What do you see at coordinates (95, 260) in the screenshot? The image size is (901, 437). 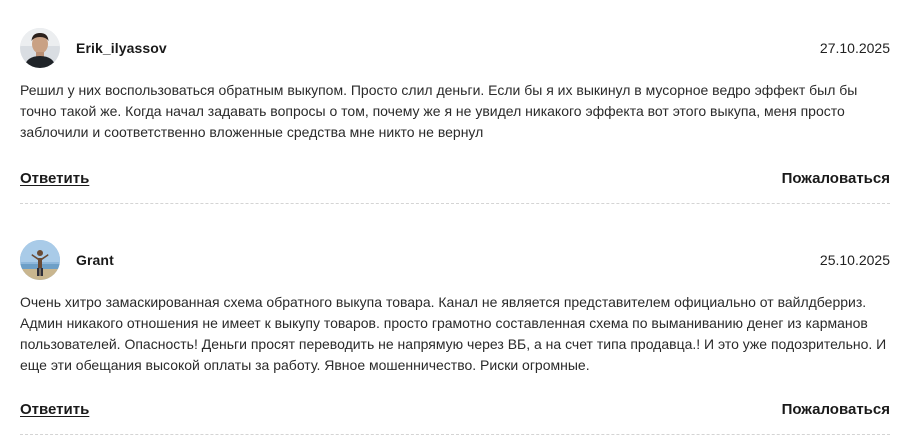 I see `author-name: Grant` at bounding box center [95, 260].